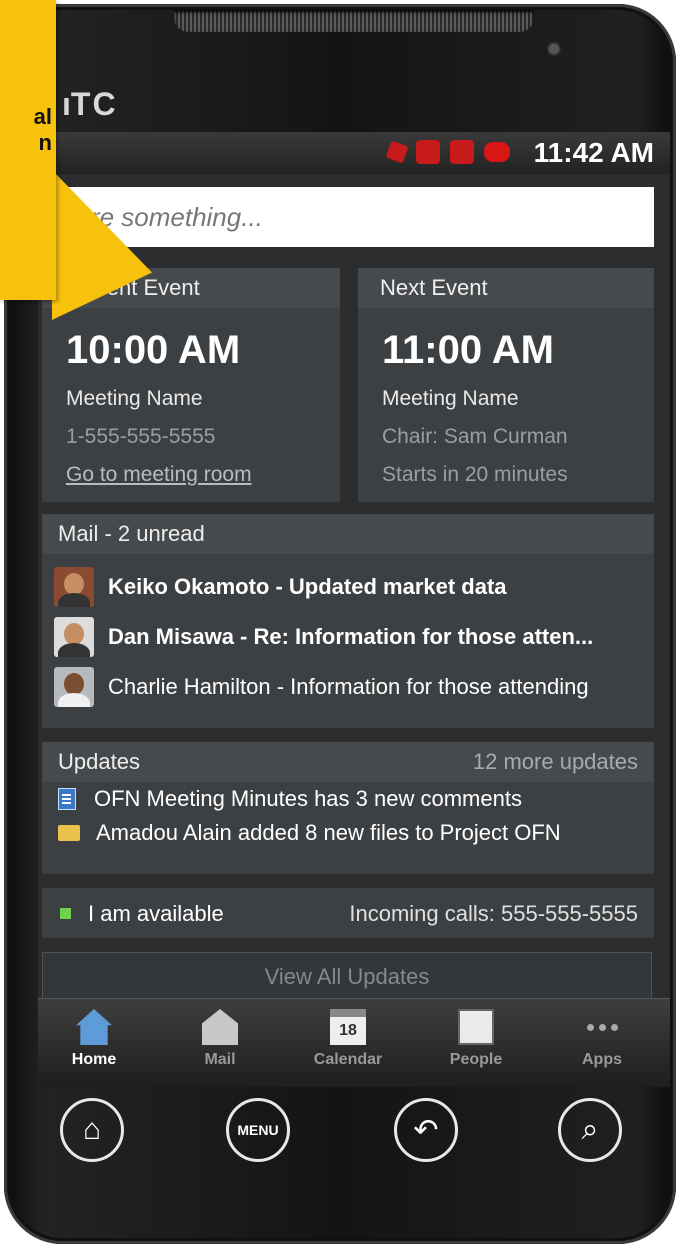 The height and width of the screenshot is (1248, 680). Describe the element at coordinates (354, 153) in the screenshot. I see `status-bar: 11:42 AM` at that location.